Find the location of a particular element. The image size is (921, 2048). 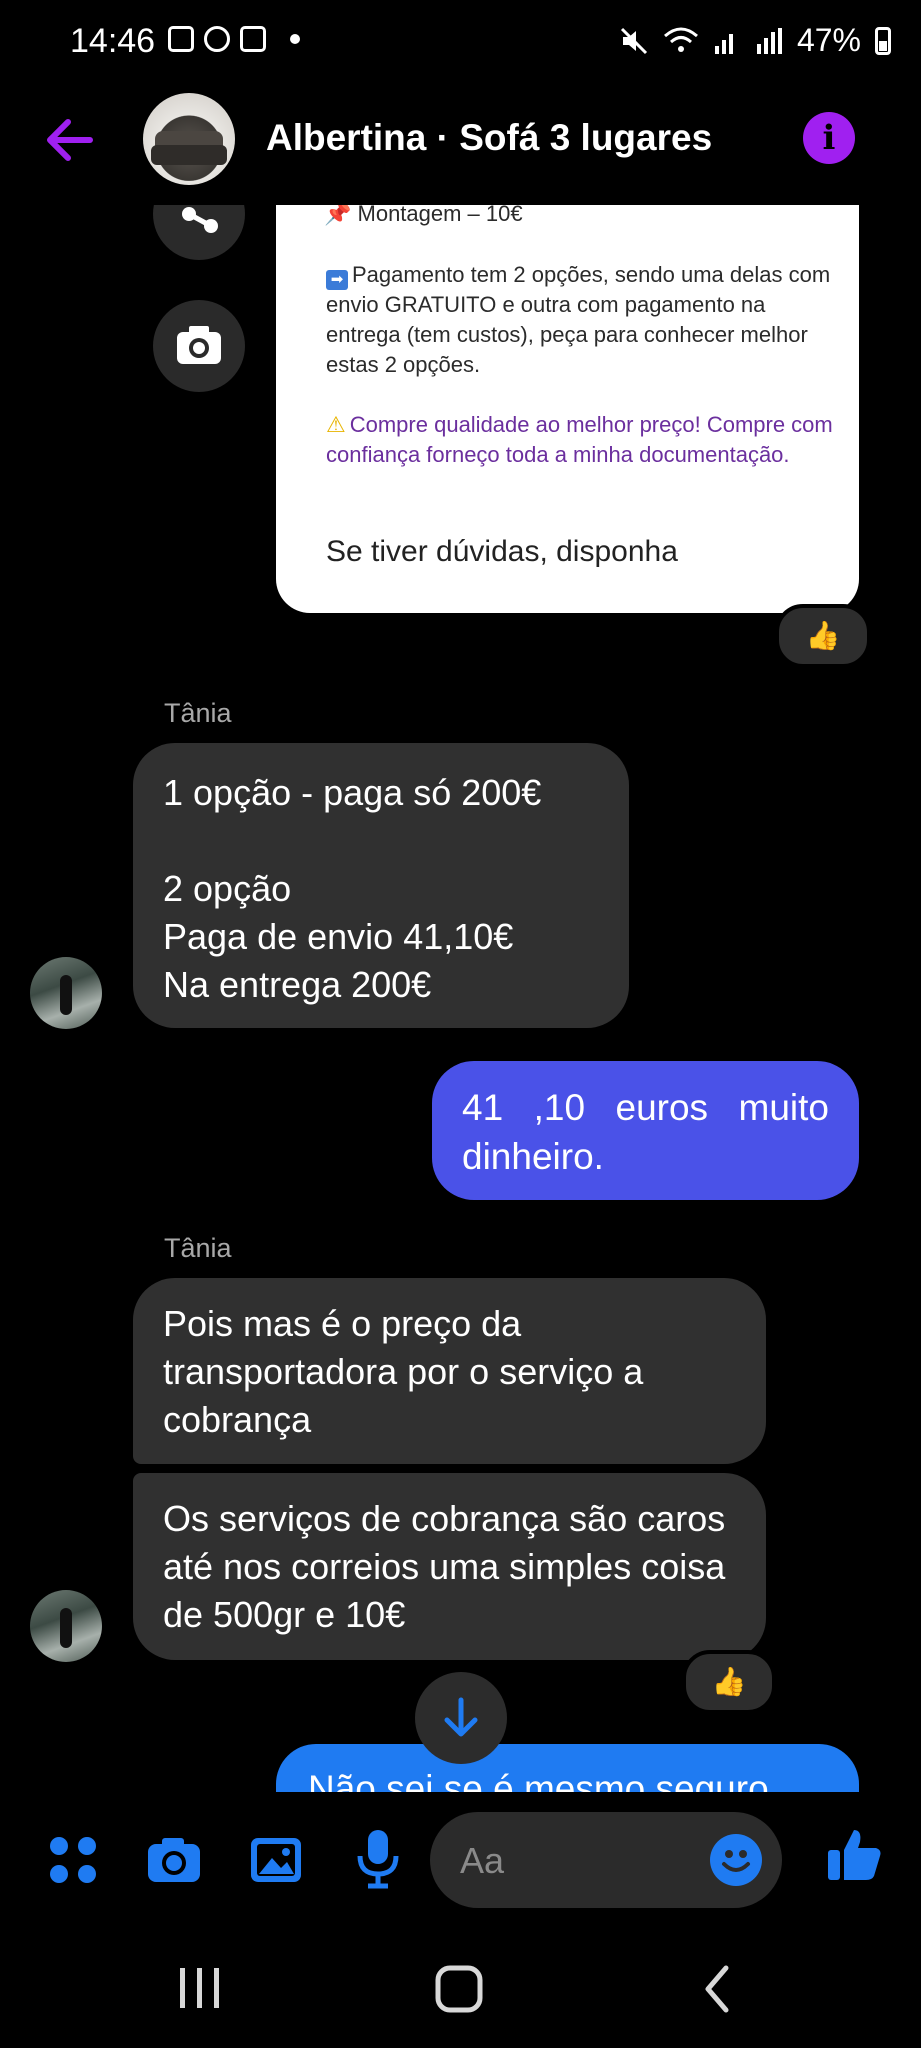

camera-button is located at coordinates (174, 1862).